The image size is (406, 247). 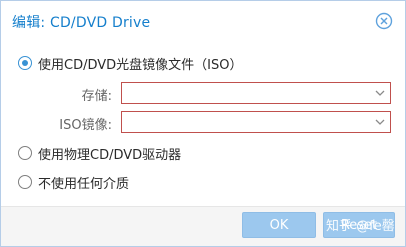 What do you see at coordinates (25, 63) in the screenshot?
I see `radio-button-iso` at bounding box center [25, 63].